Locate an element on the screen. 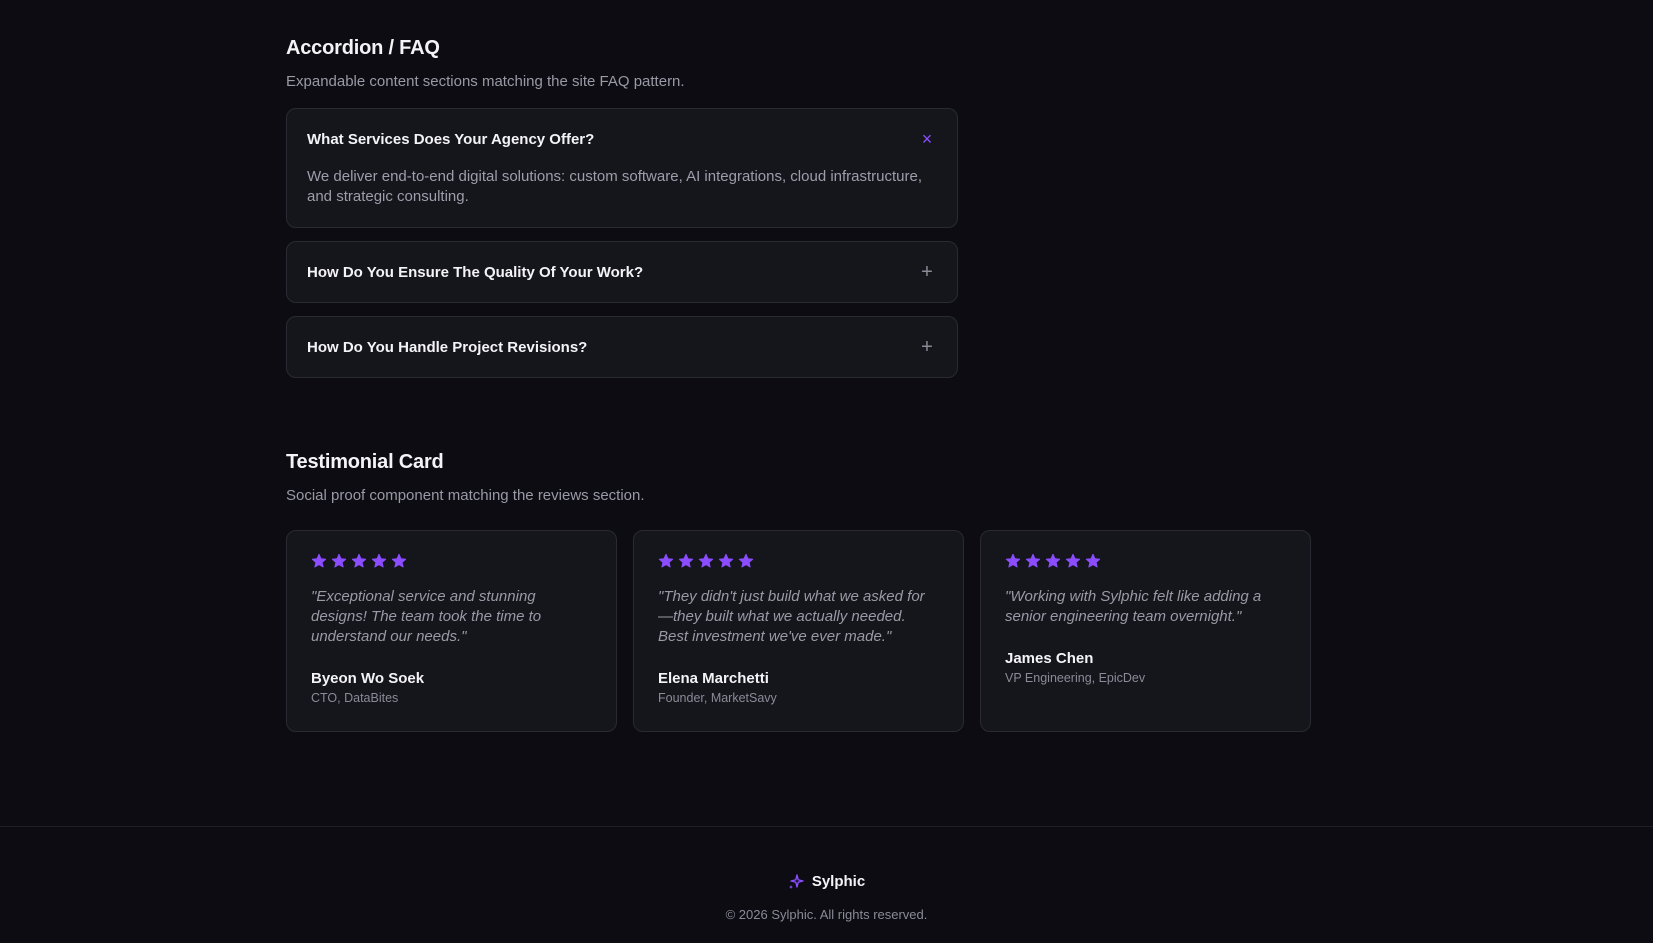 This screenshot has height=943, width=1653. accordion-item: How Do You Handle Project Revisions? + is located at coordinates (622, 347).